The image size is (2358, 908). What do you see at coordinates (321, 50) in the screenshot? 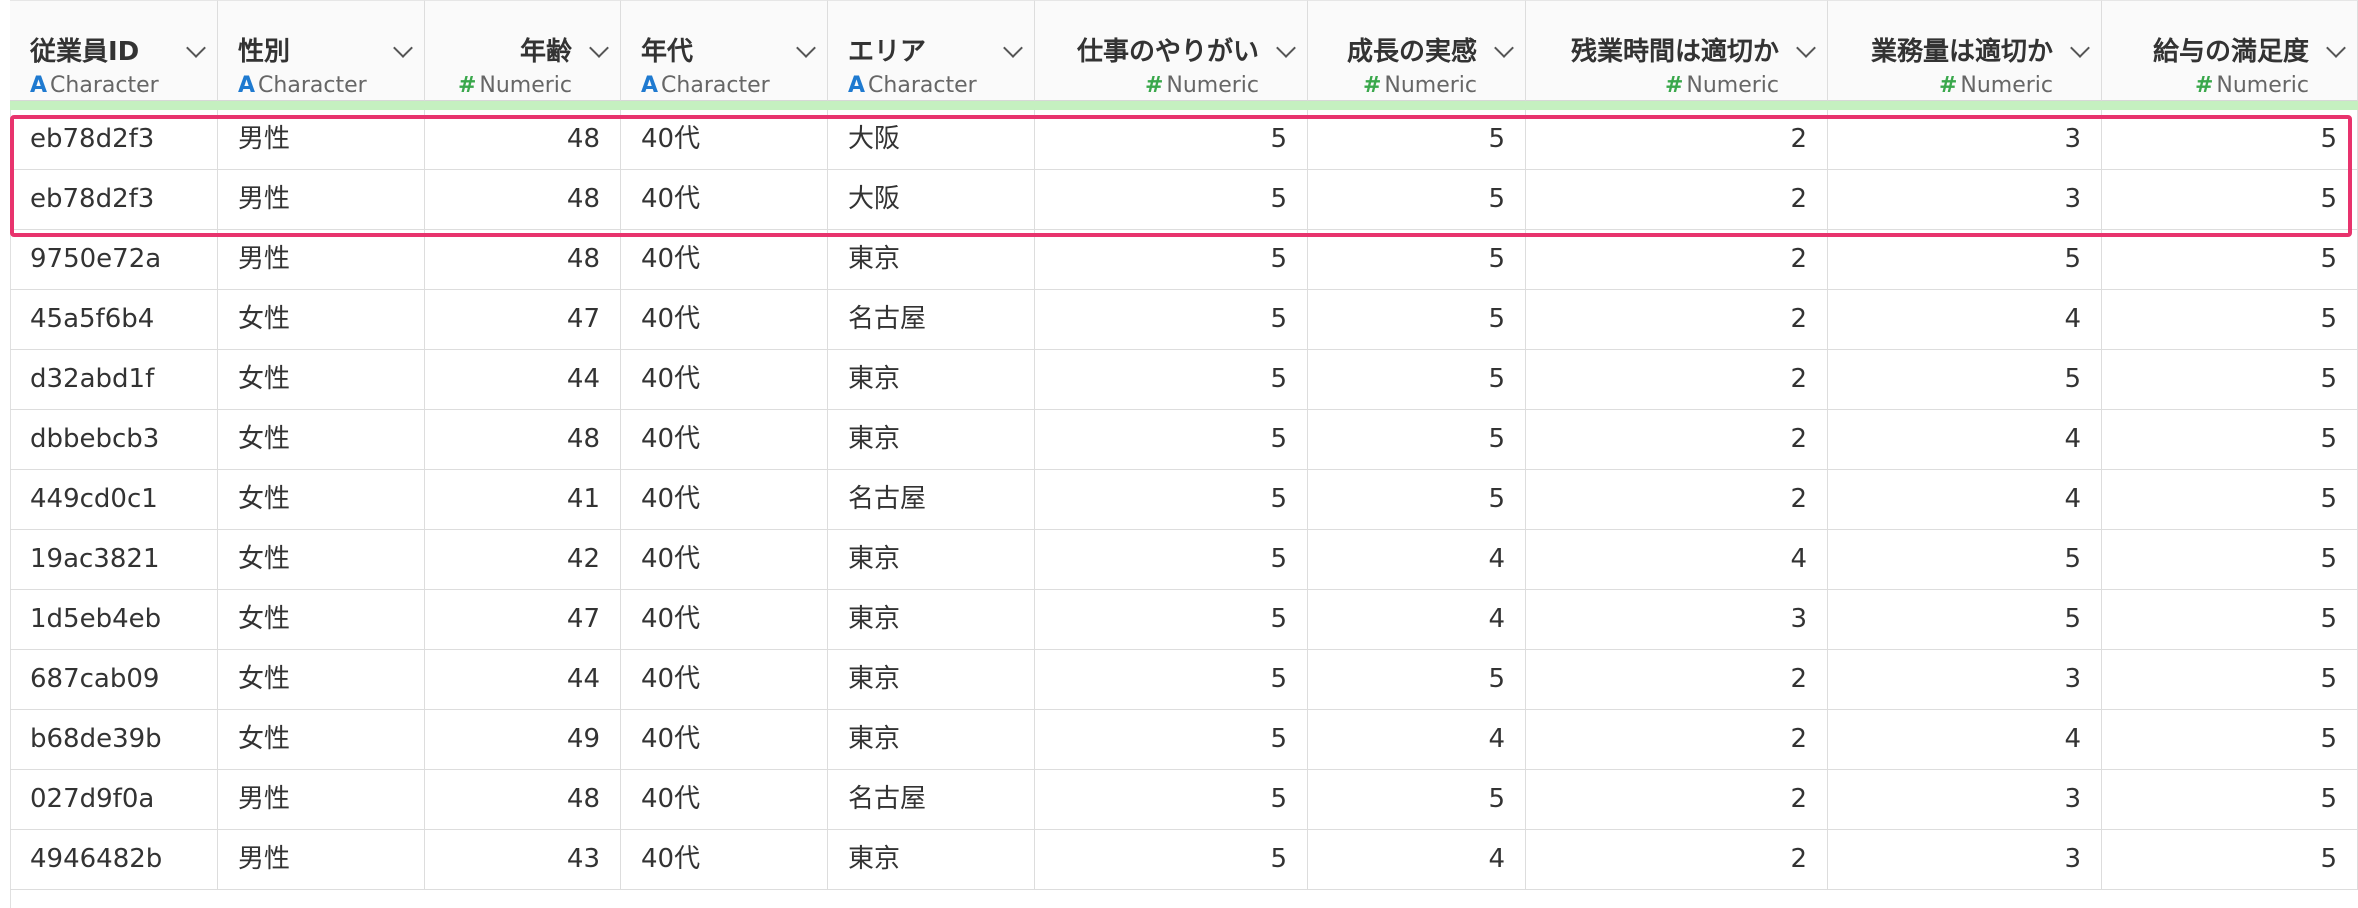
I see `column-header: 性別 A Character` at bounding box center [321, 50].